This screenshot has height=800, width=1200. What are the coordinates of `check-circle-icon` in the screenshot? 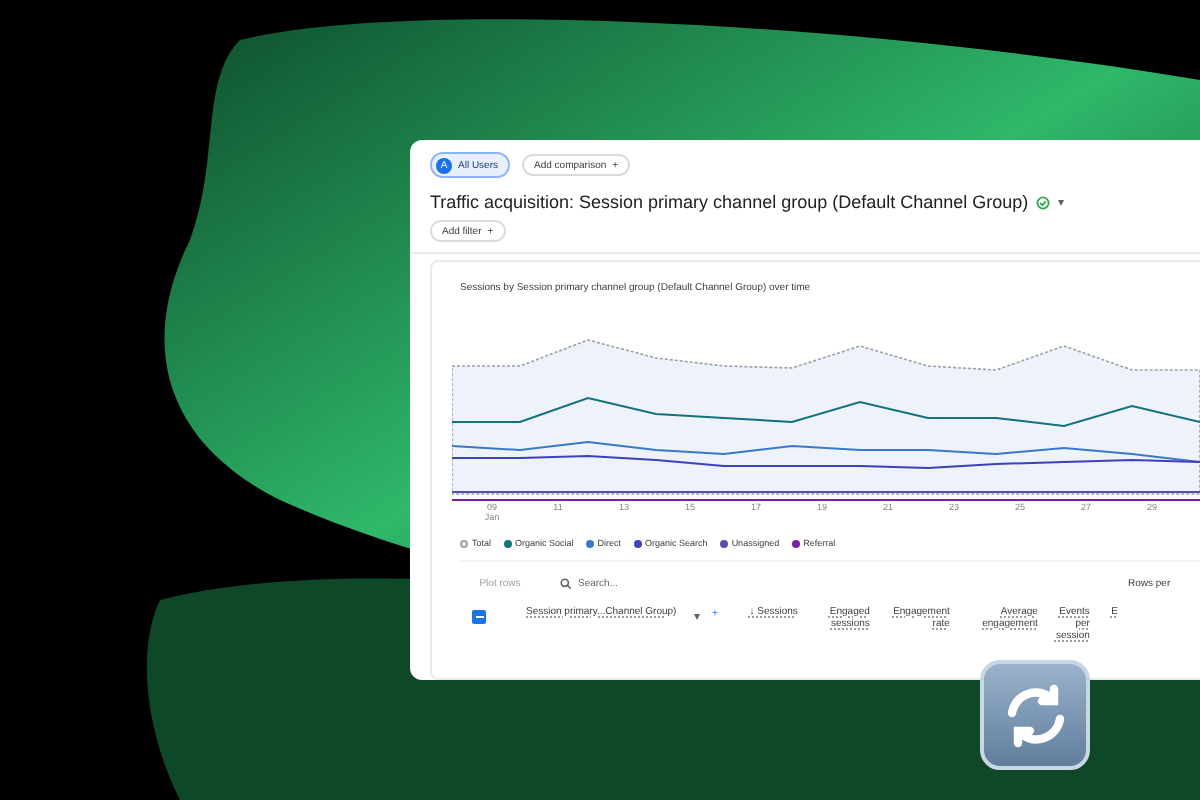 It's located at (1043, 202).